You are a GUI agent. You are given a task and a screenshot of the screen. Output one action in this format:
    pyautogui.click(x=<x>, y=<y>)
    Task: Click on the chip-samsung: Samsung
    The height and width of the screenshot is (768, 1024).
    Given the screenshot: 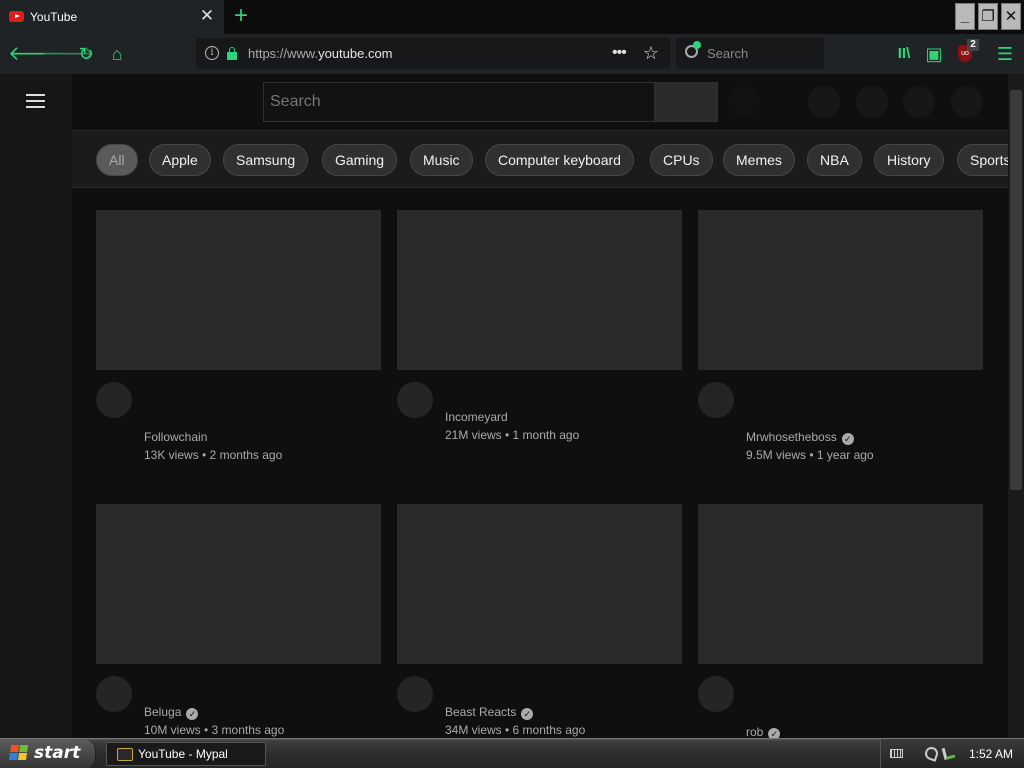 What is the action you would take?
    pyautogui.click(x=266, y=160)
    